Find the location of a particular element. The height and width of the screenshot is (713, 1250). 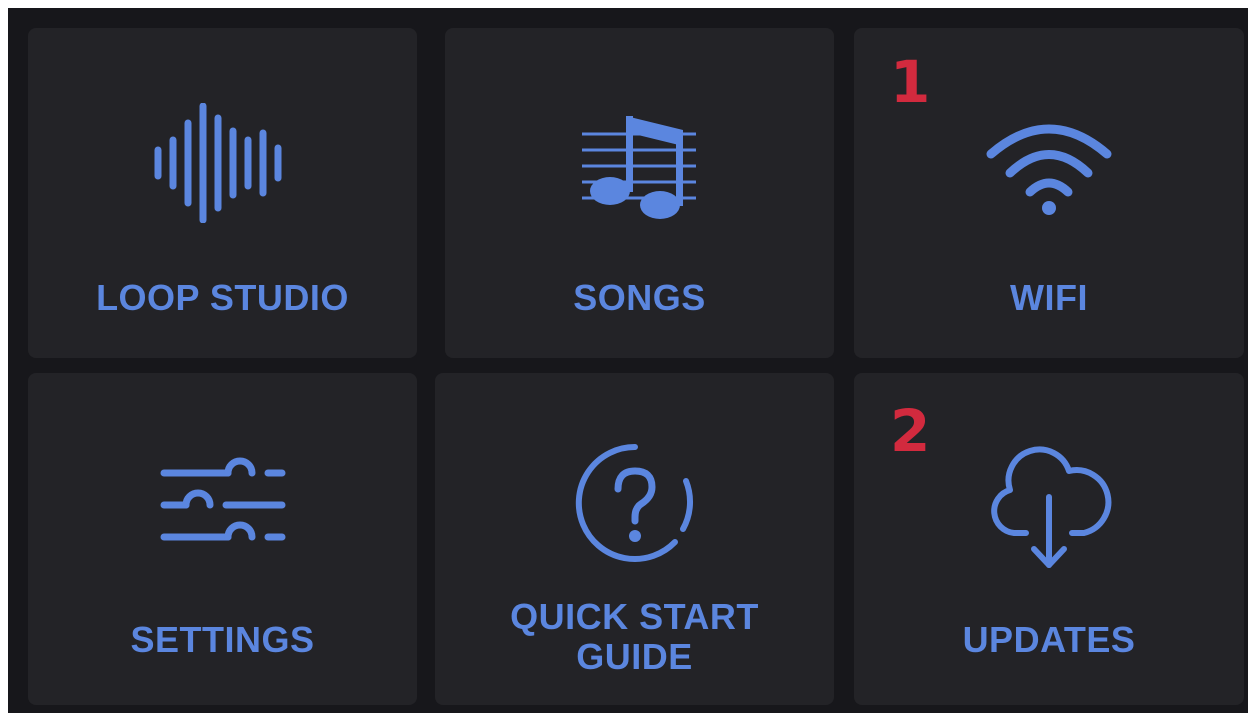

wifi-icon is located at coordinates (1049, 166).